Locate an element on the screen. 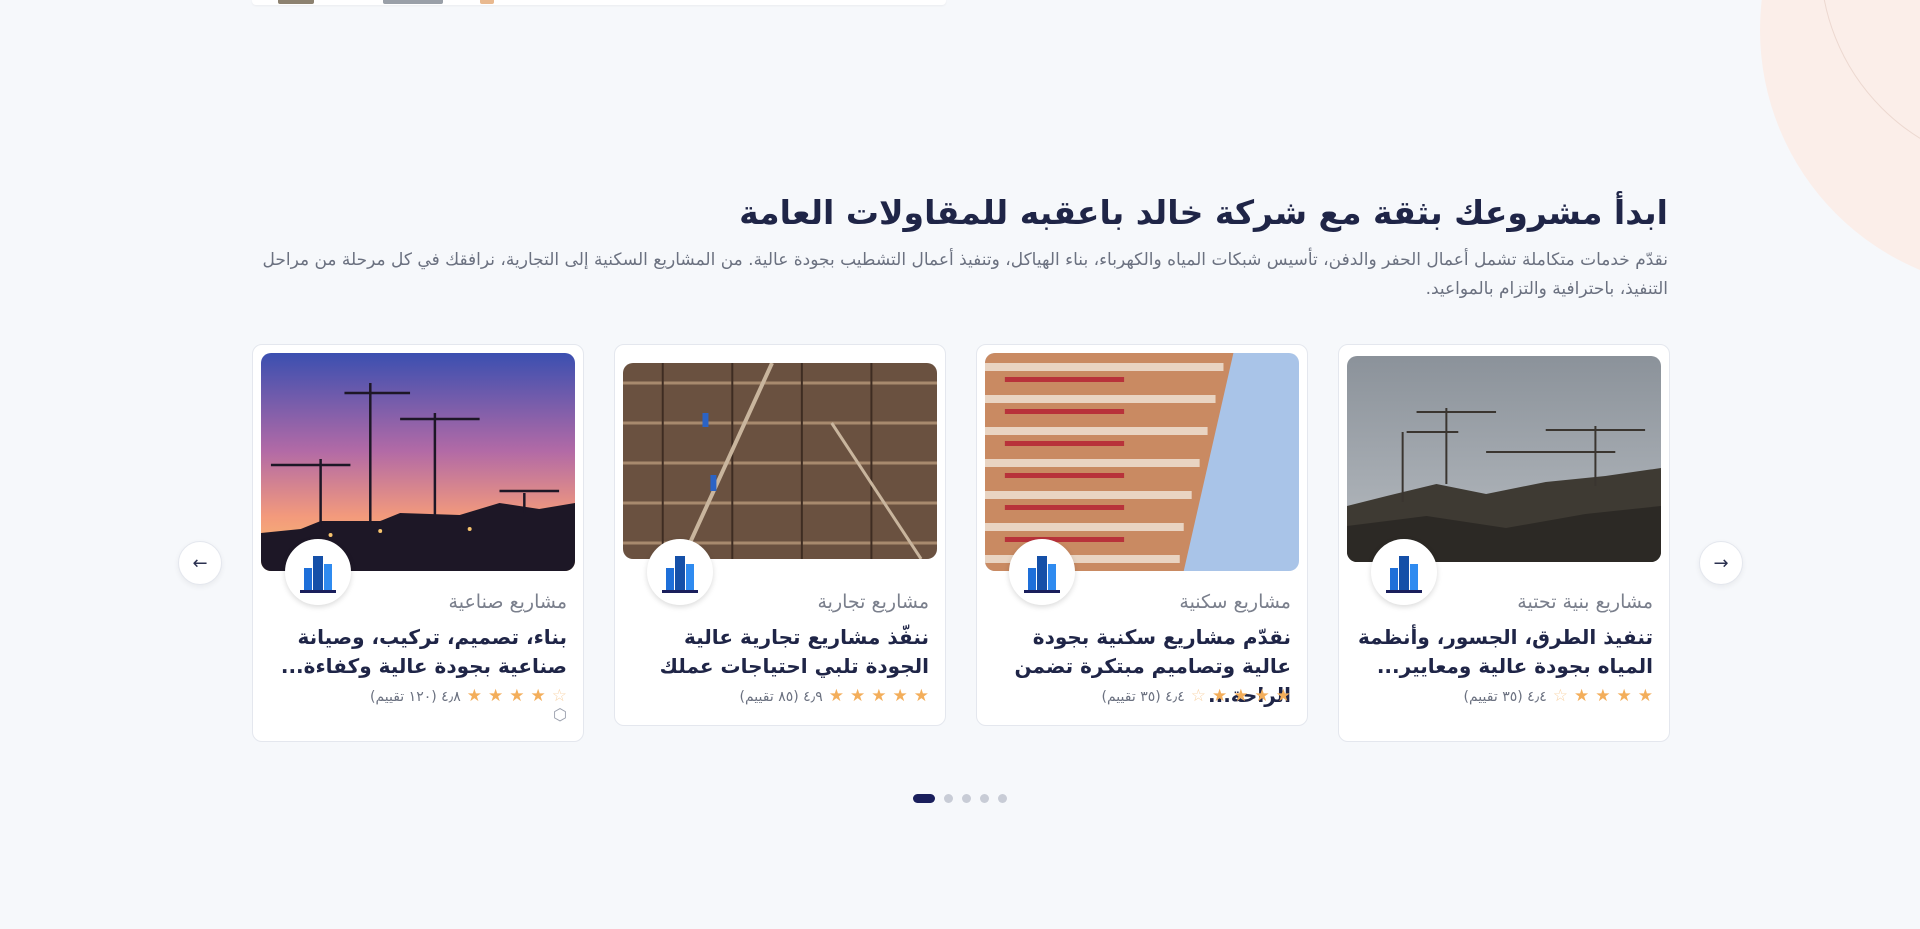 This screenshot has width=1920, height=929. residential-tower-photo is located at coordinates (1142, 462).